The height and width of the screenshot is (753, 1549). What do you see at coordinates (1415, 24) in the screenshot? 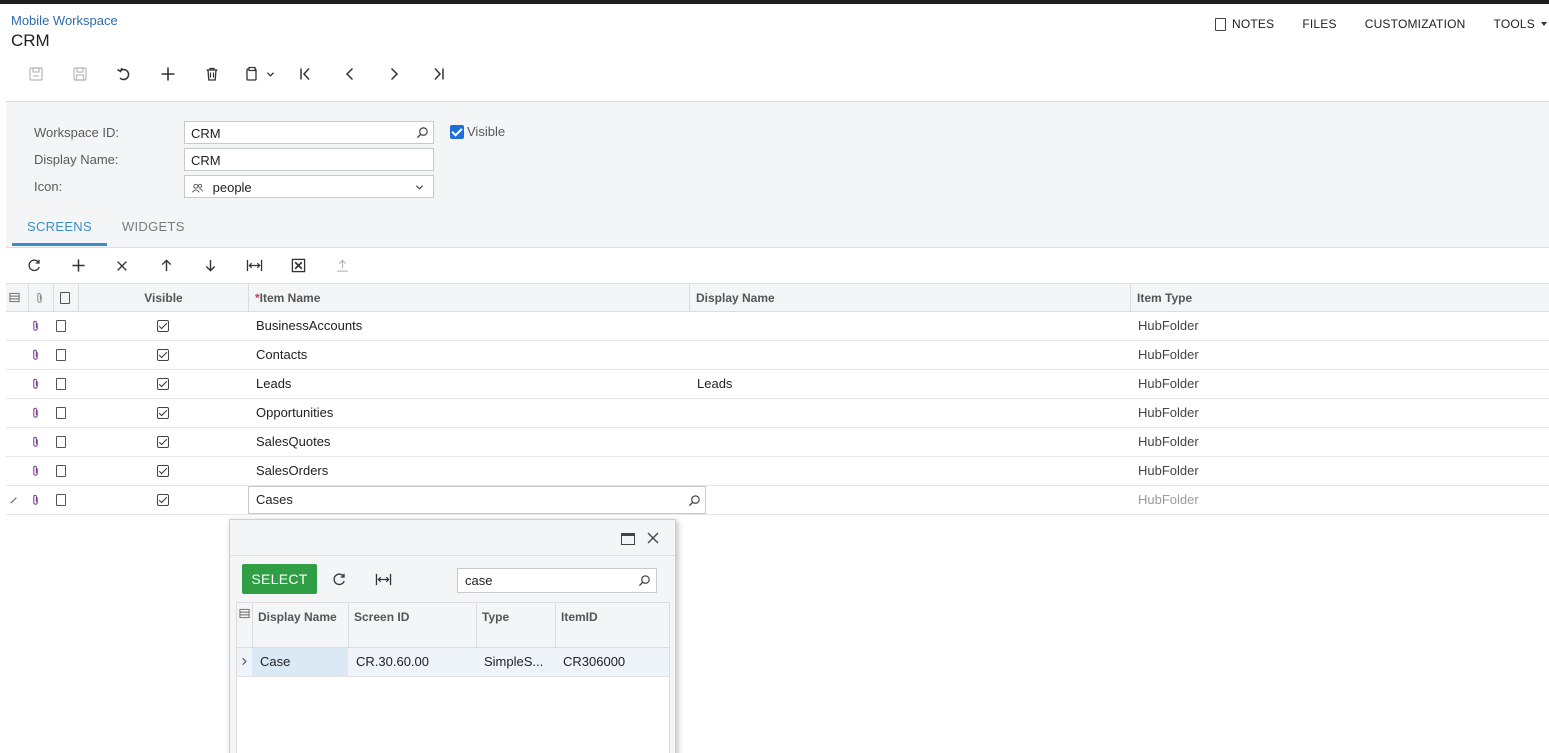
I see `customization-button: CUSTOMIZATION` at bounding box center [1415, 24].